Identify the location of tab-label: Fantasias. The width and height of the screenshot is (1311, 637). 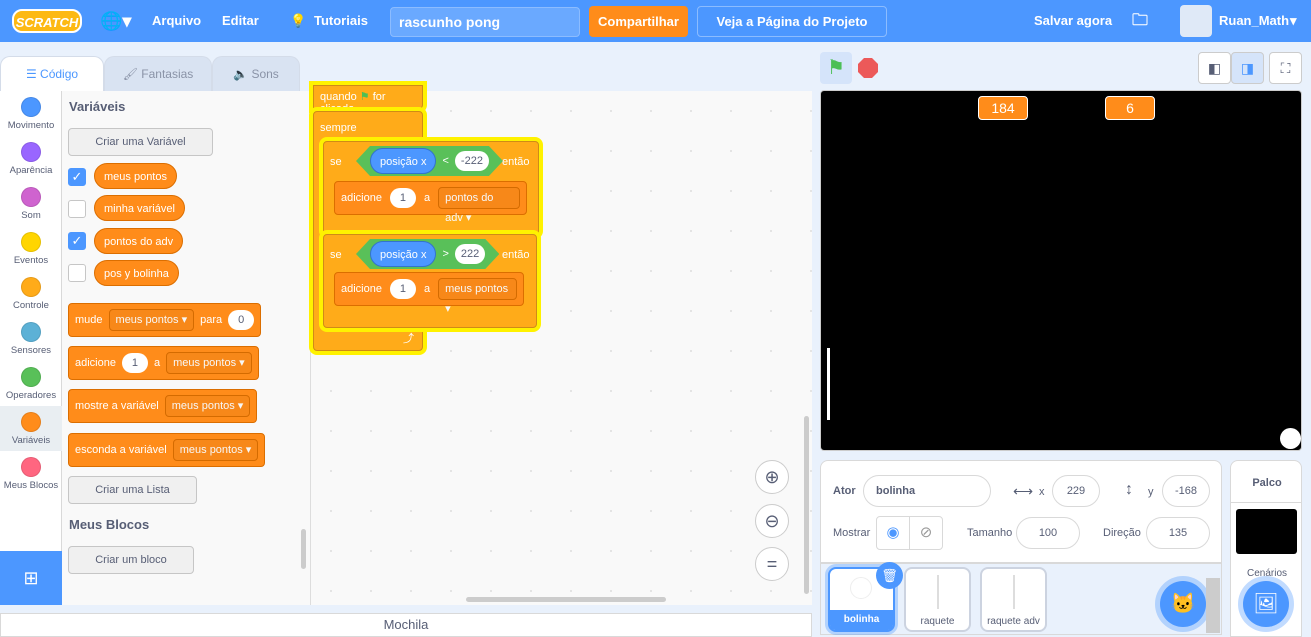
(167, 74).